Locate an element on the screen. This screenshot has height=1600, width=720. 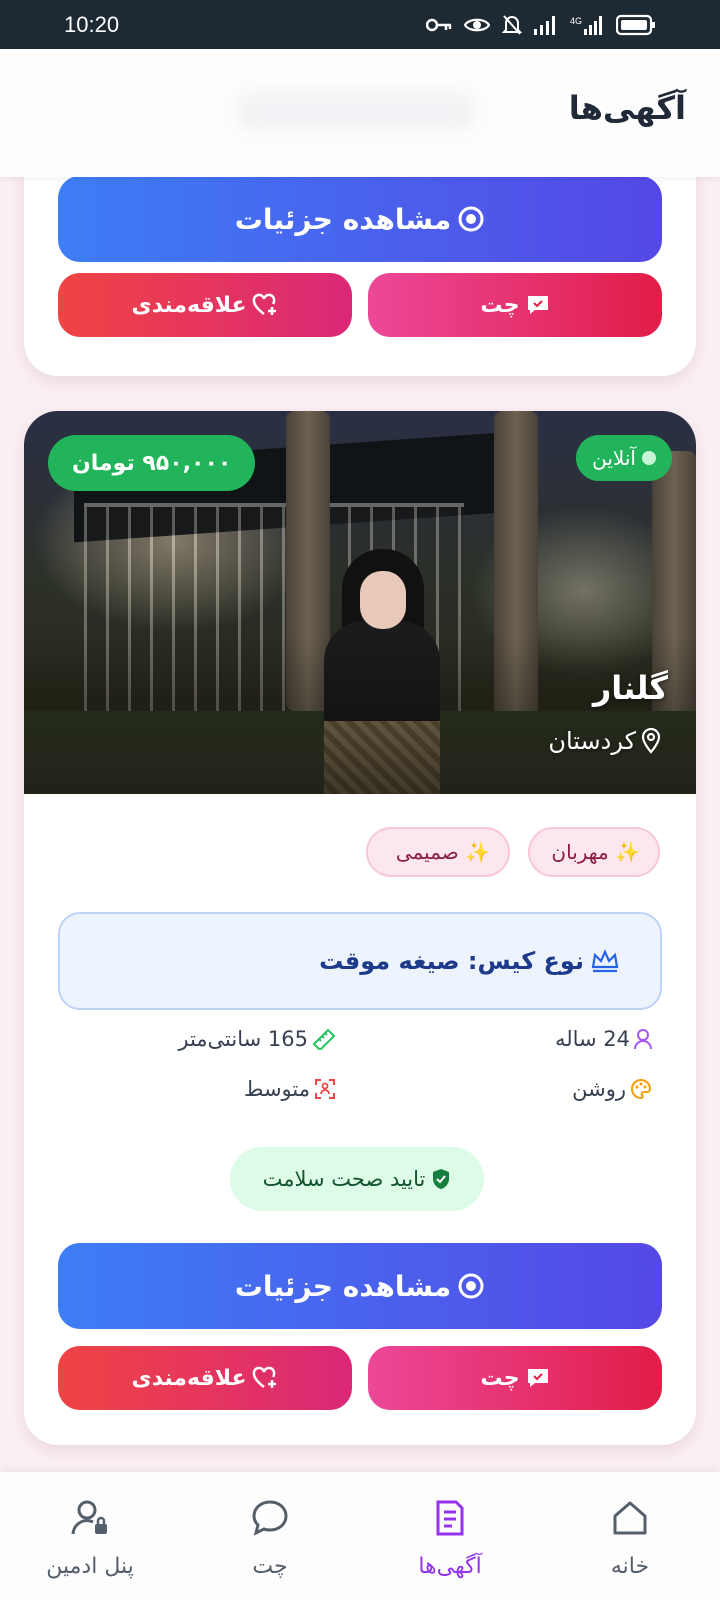
nav-item-listings: آگهی‌ها is located at coordinates (450, 1536).